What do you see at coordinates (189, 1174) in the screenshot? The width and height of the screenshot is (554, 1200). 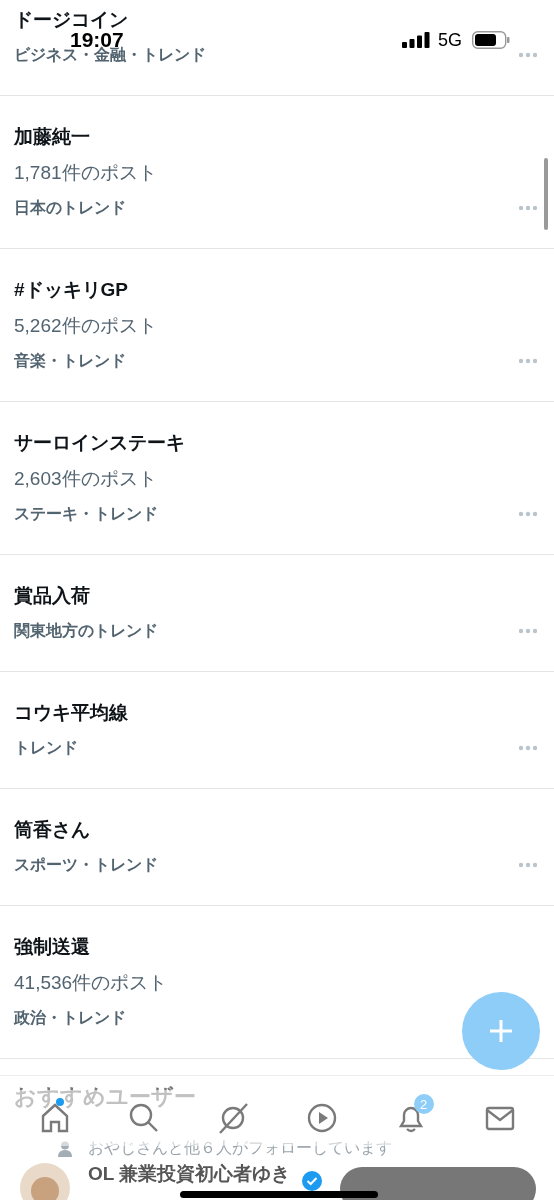 I see `user-name: OL 兼業投資初心者ゆき` at bounding box center [189, 1174].